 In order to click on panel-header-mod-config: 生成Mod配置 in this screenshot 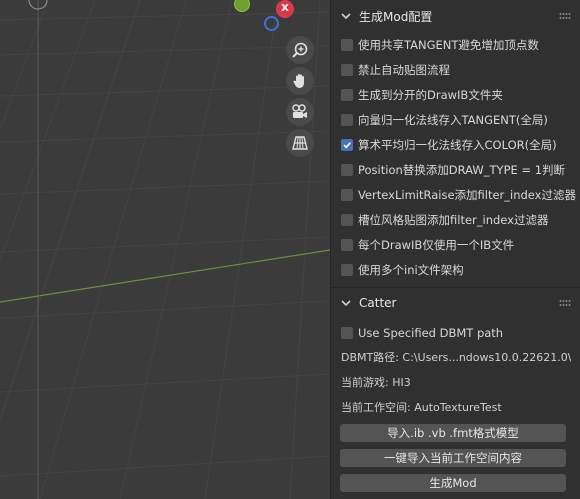, I will do `click(455, 16)`.